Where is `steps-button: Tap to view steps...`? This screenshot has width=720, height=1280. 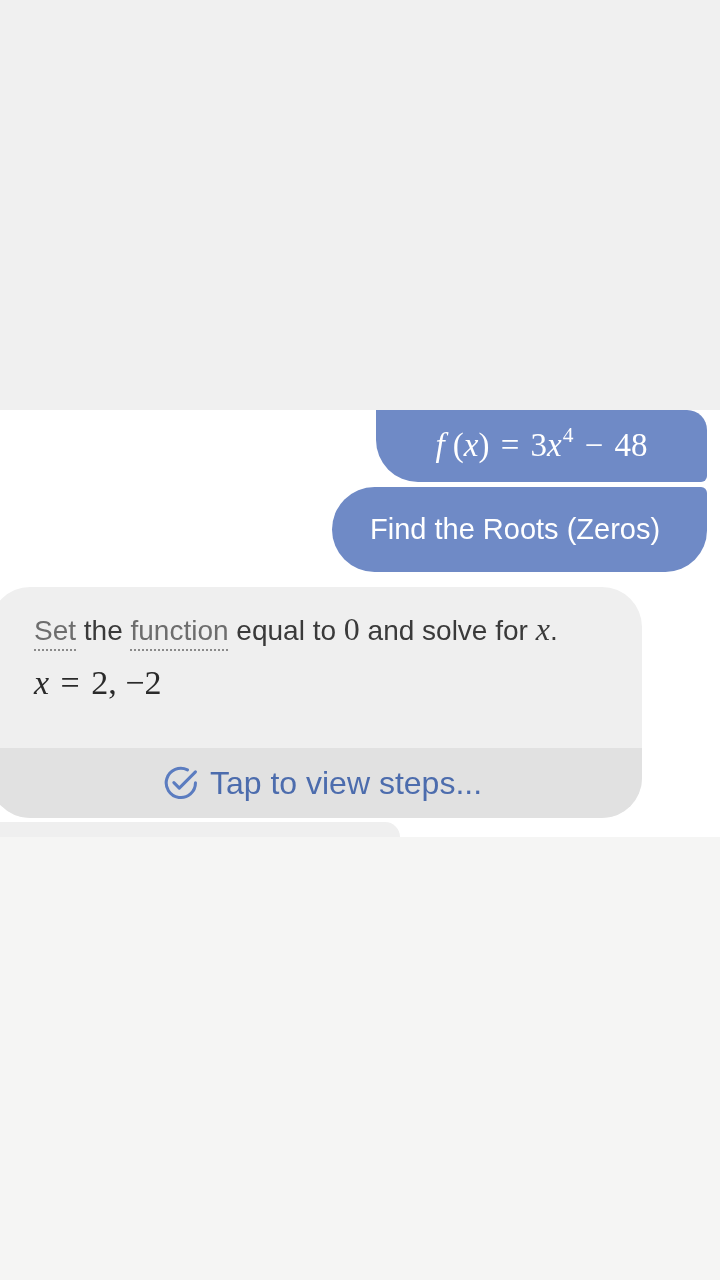
steps-button: Tap to view steps... is located at coordinates (321, 783).